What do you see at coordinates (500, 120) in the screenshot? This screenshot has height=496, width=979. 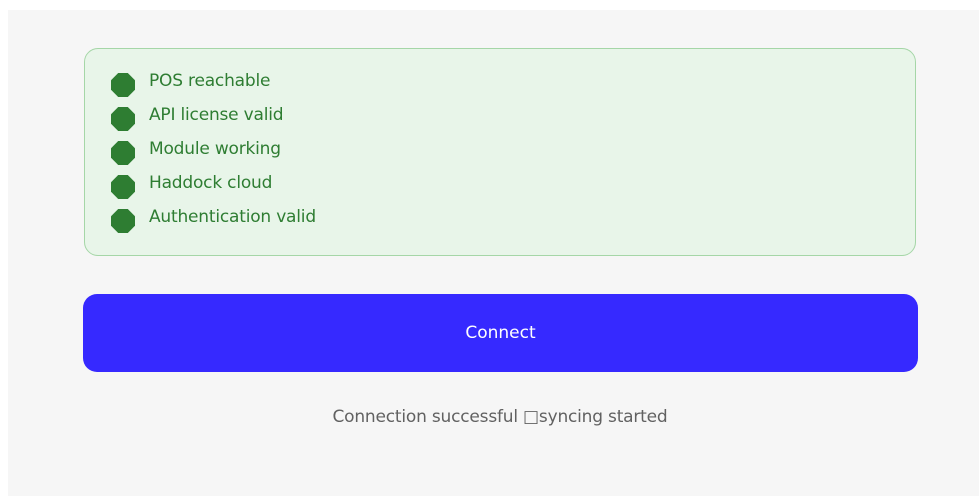 I see `status-item-api-license: API license valid` at bounding box center [500, 120].